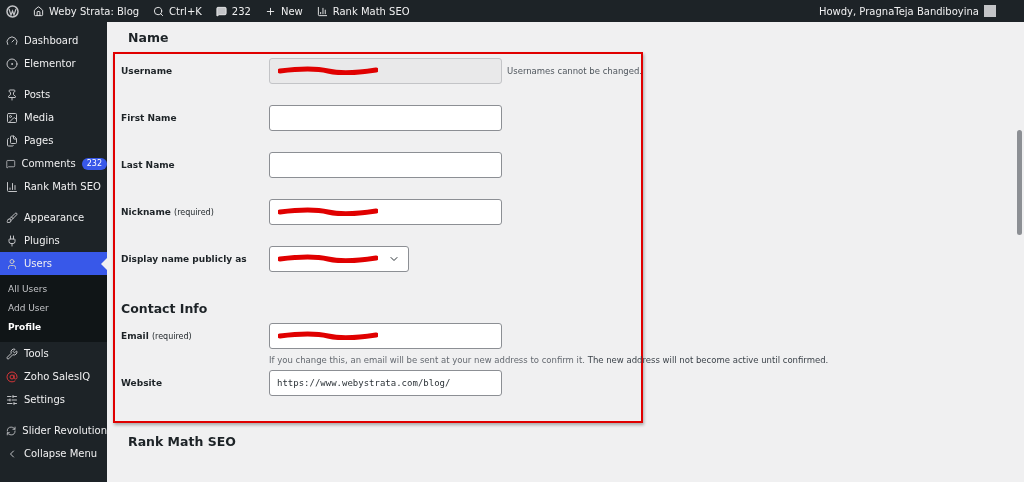 The height and width of the screenshot is (482, 1024). Describe the element at coordinates (147, 70) in the screenshot. I see `field-label: Username` at that location.